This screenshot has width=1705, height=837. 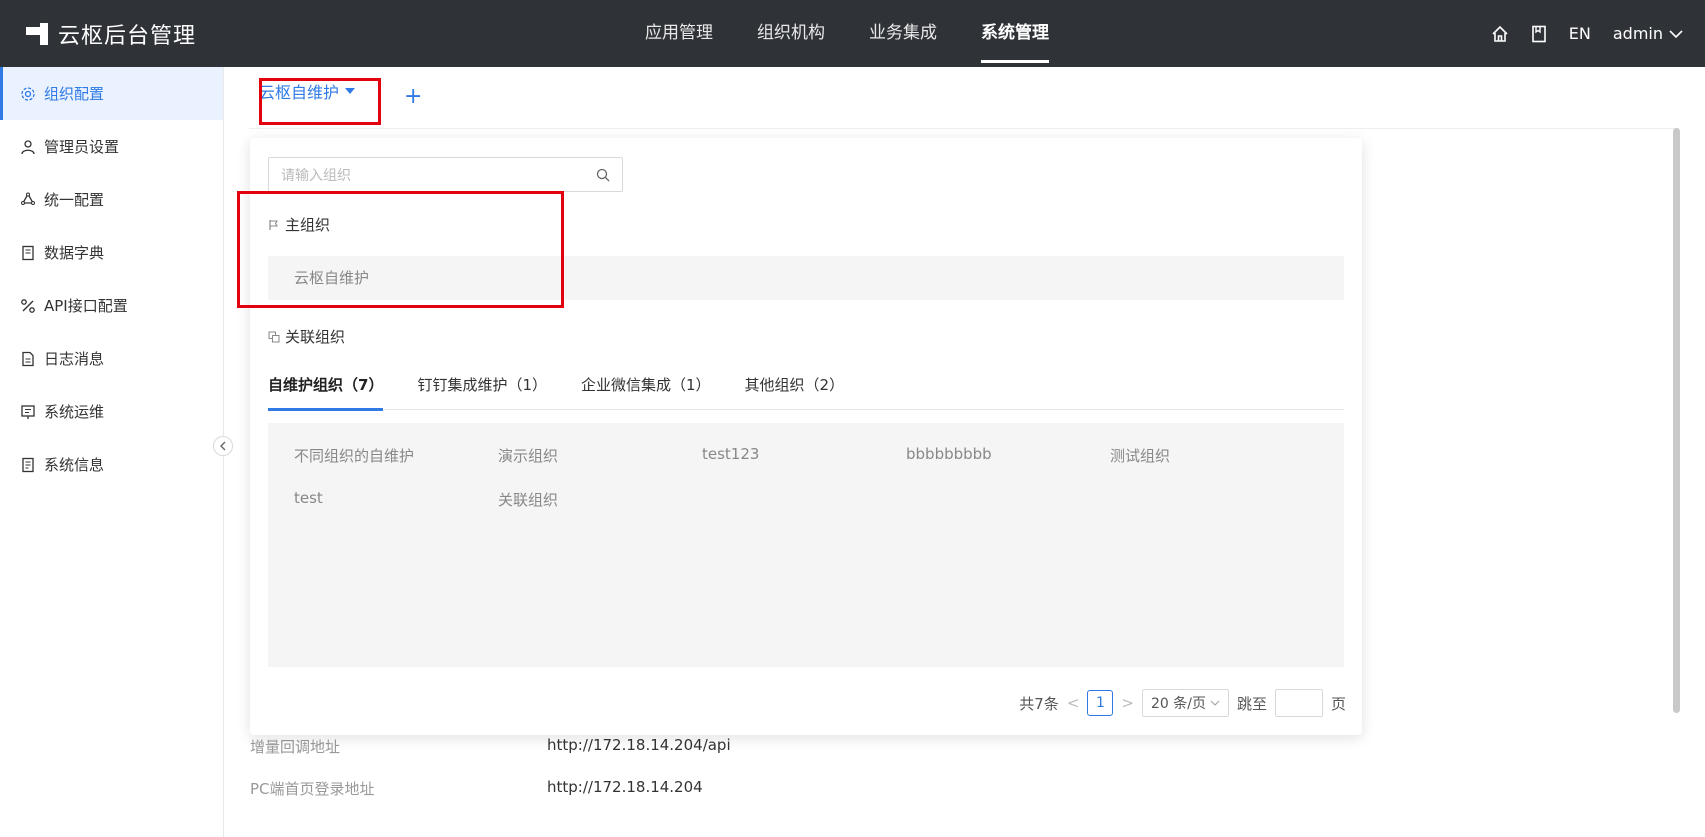 I want to click on org-item: 演示组织, so click(x=600, y=467).